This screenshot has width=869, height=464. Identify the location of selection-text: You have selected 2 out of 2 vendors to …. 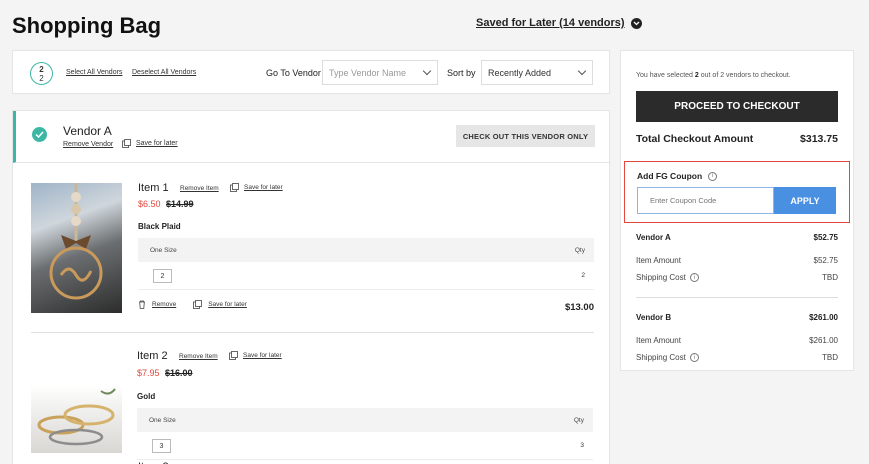
(713, 75).